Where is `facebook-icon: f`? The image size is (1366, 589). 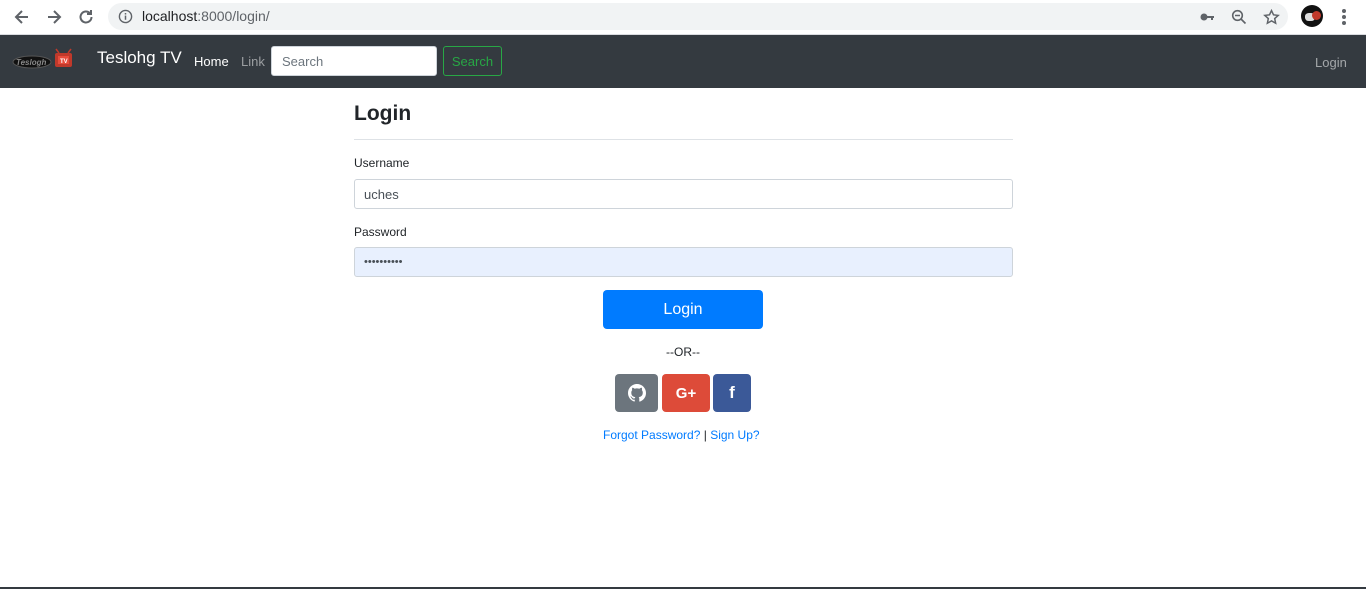
facebook-icon: f is located at coordinates (732, 392).